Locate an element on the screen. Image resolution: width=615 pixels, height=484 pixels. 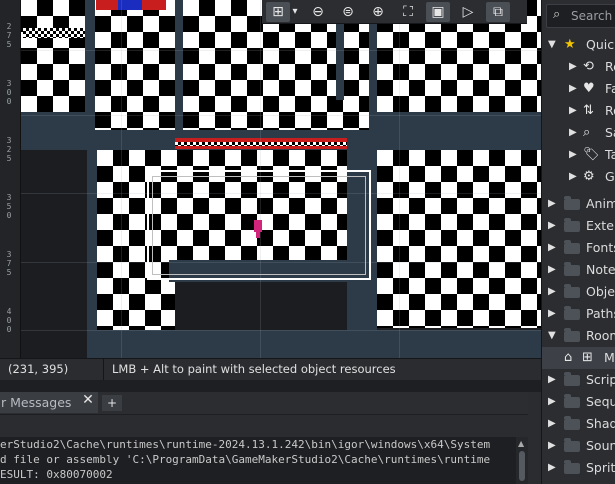
asset-item-quick: ▼ ★ Quick is located at coordinates (578, 45).